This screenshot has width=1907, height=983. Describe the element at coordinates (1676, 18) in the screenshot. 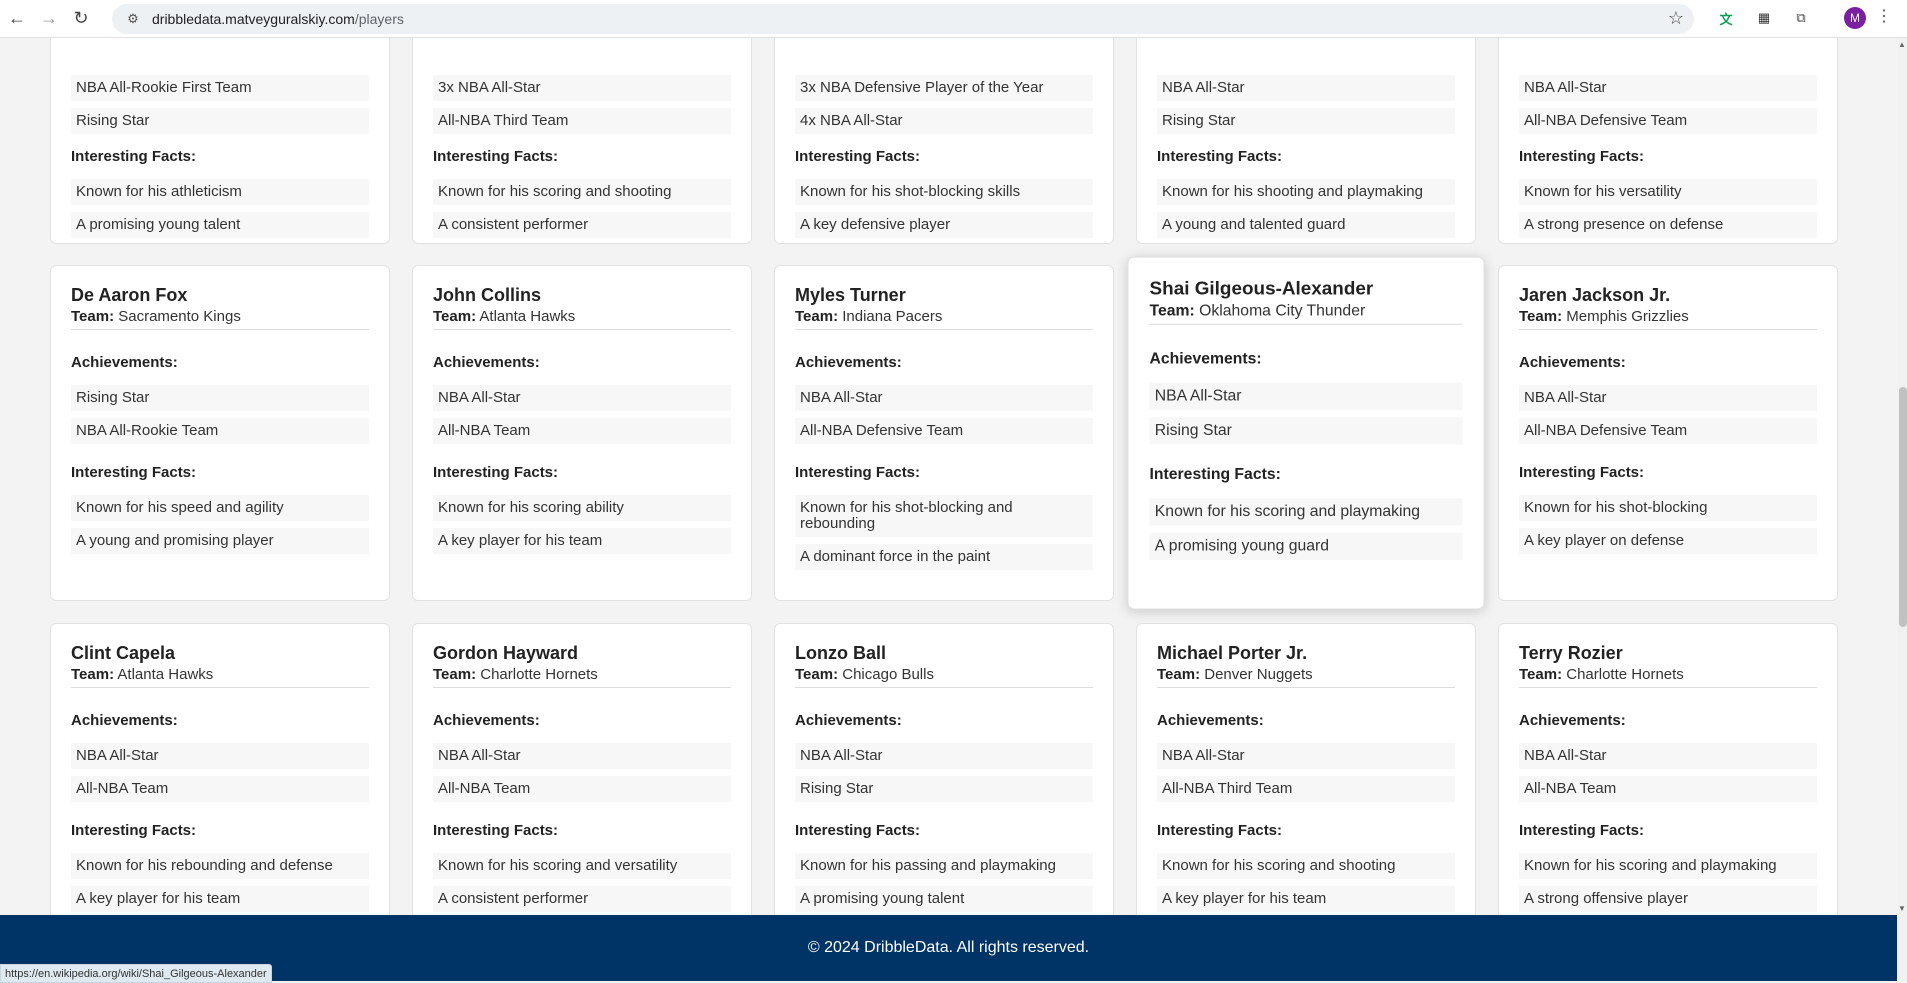

I see `star-icon: ☆` at that location.